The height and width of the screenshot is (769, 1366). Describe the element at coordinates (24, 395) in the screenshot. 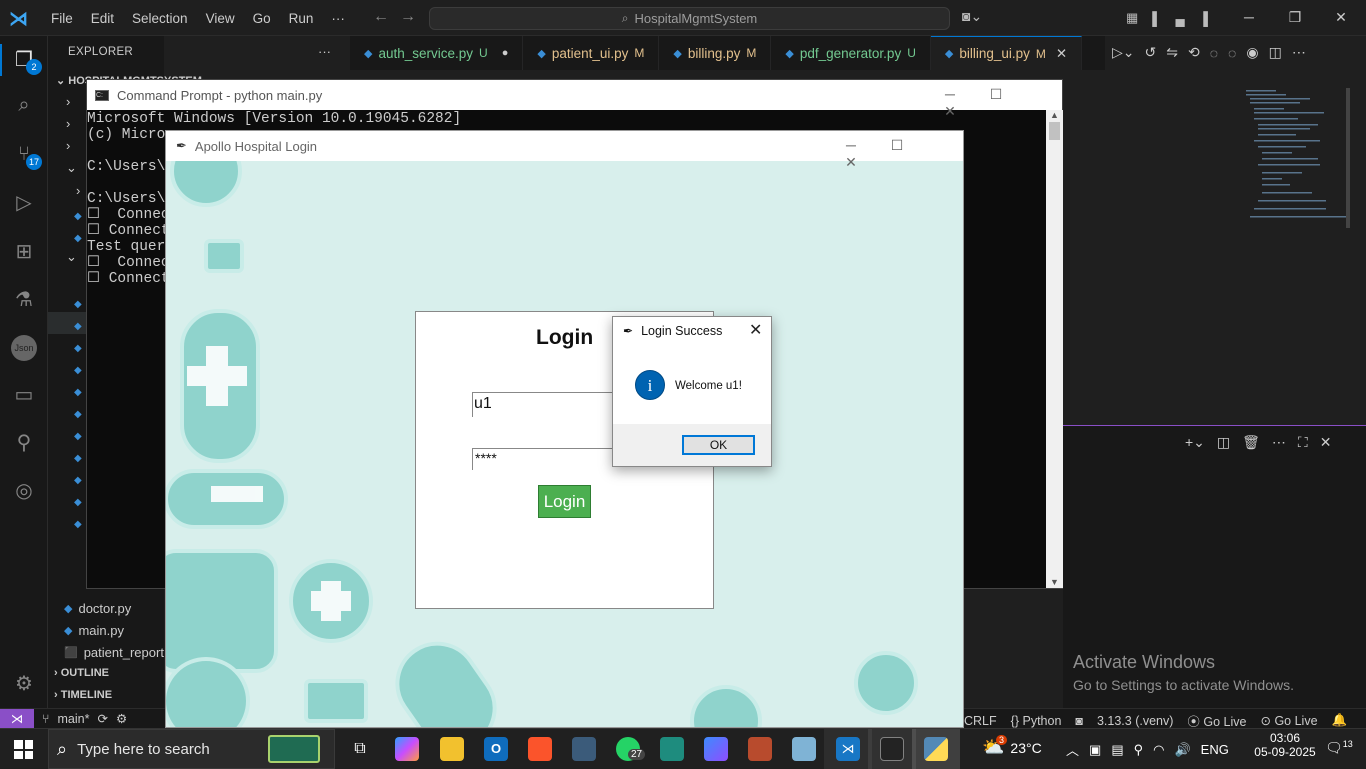

I see `folder-icon: ▭` at that location.